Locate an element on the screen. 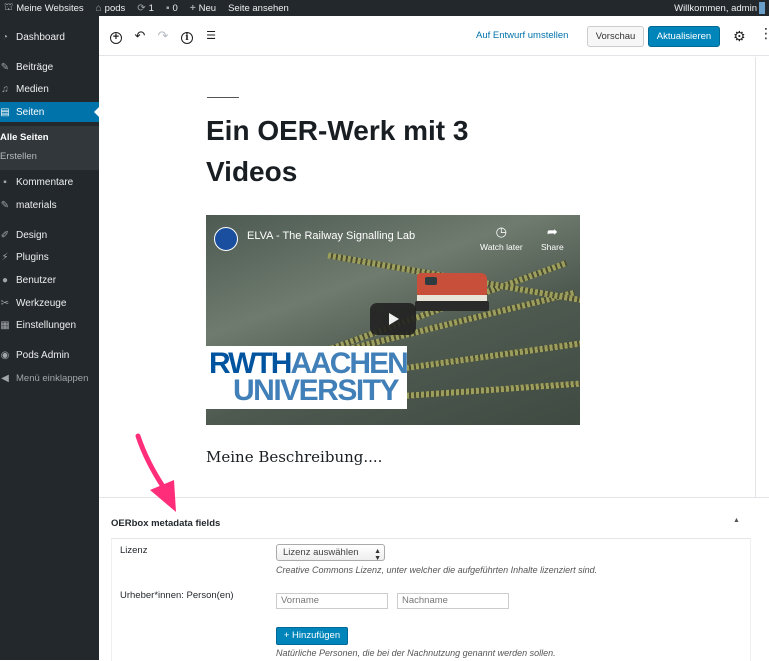 The height and width of the screenshot is (661, 769). train-chassis is located at coordinates (452, 306).